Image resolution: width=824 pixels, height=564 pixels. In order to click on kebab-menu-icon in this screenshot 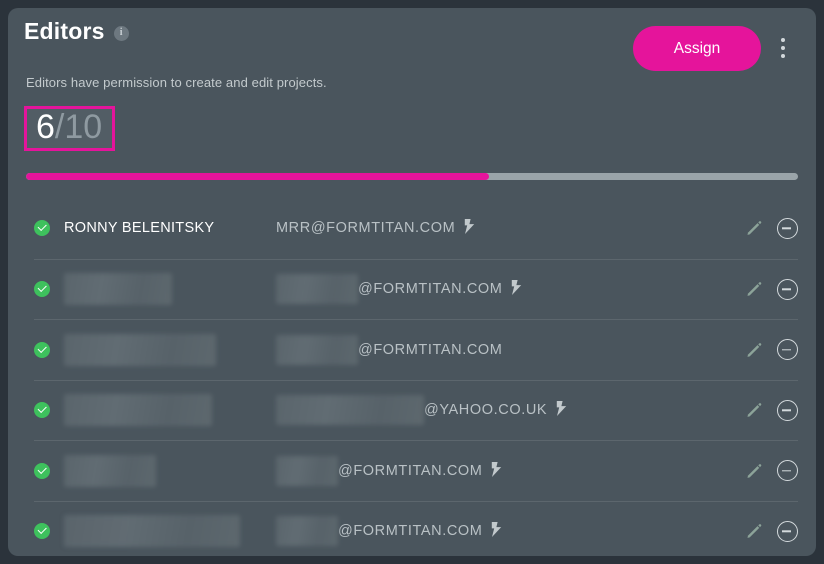, I will do `click(783, 48)`.